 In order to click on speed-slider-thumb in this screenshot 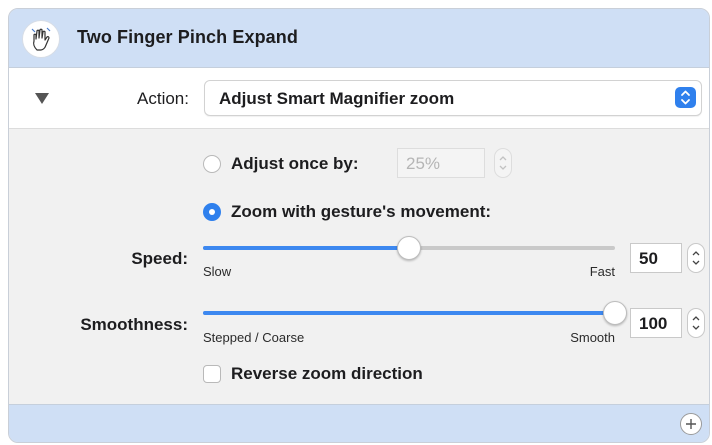, I will do `click(409, 248)`.